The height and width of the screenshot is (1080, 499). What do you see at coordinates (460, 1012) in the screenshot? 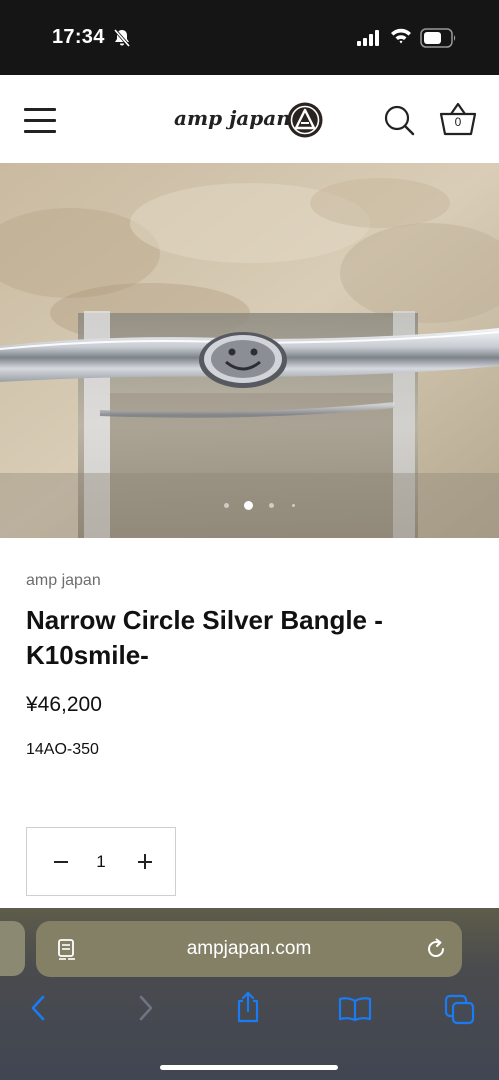
I see `tabs-icon` at bounding box center [460, 1012].